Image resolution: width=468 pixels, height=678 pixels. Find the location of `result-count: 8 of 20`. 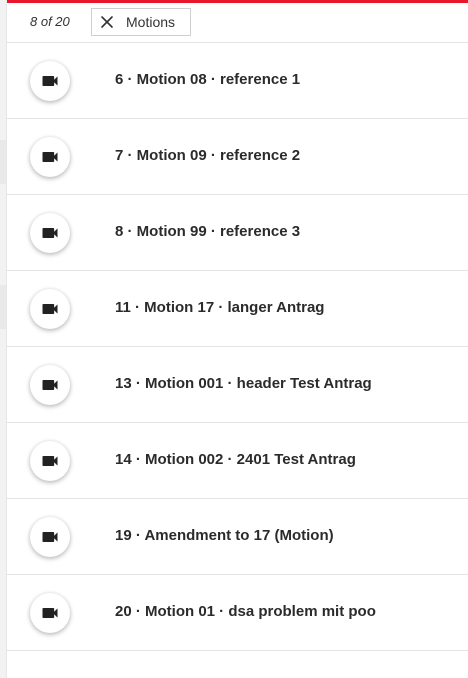

result-count: 8 of 20 is located at coordinates (50, 21).